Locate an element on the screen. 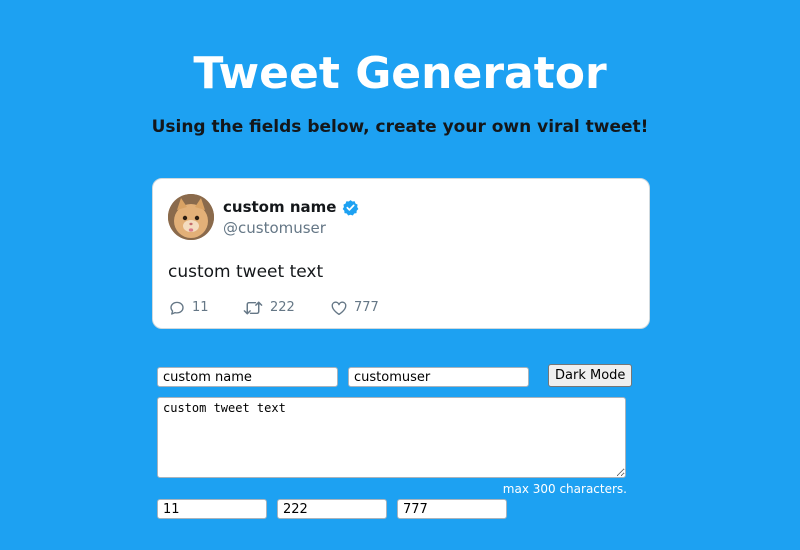 The height and width of the screenshot is (550, 800). like-count: 777 is located at coordinates (366, 307).